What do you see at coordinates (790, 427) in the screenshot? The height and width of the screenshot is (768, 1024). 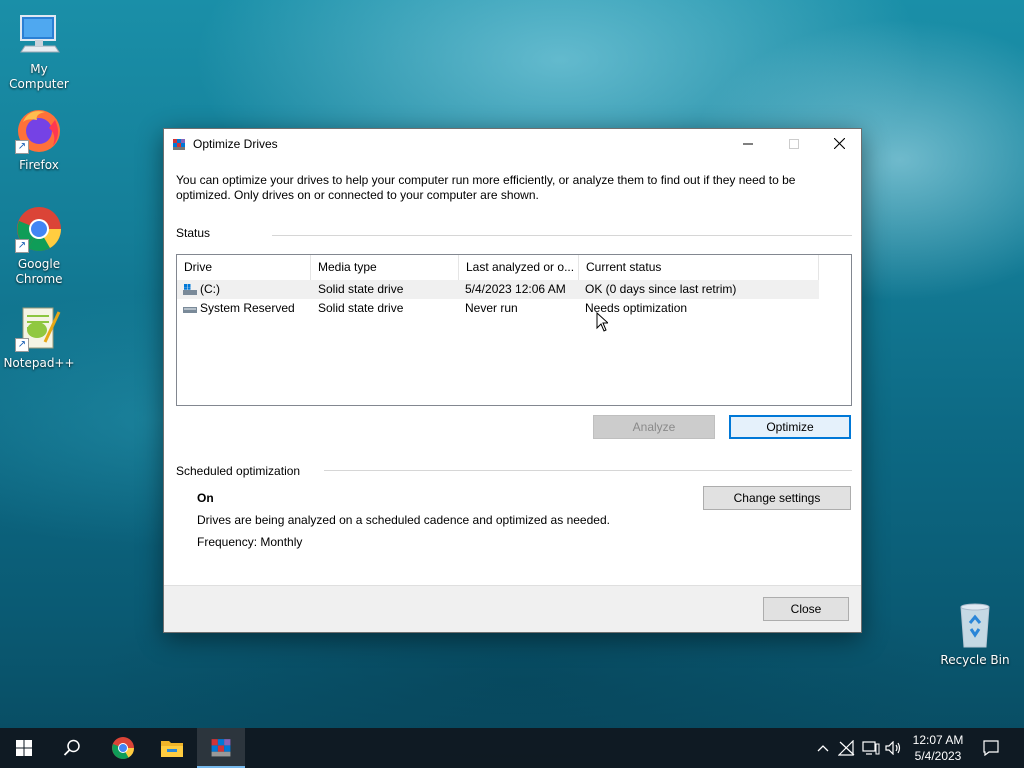 I see `optimize-button: Optimize` at bounding box center [790, 427].